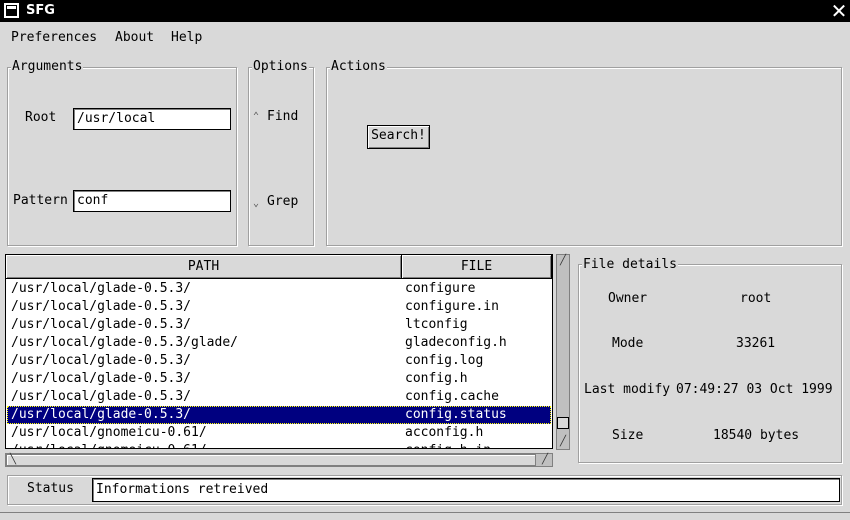 Image resolution: width=850 pixels, height=520 pixels. What do you see at coordinates (444, 360) in the screenshot?
I see `file-cell: config.log` at bounding box center [444, 360].